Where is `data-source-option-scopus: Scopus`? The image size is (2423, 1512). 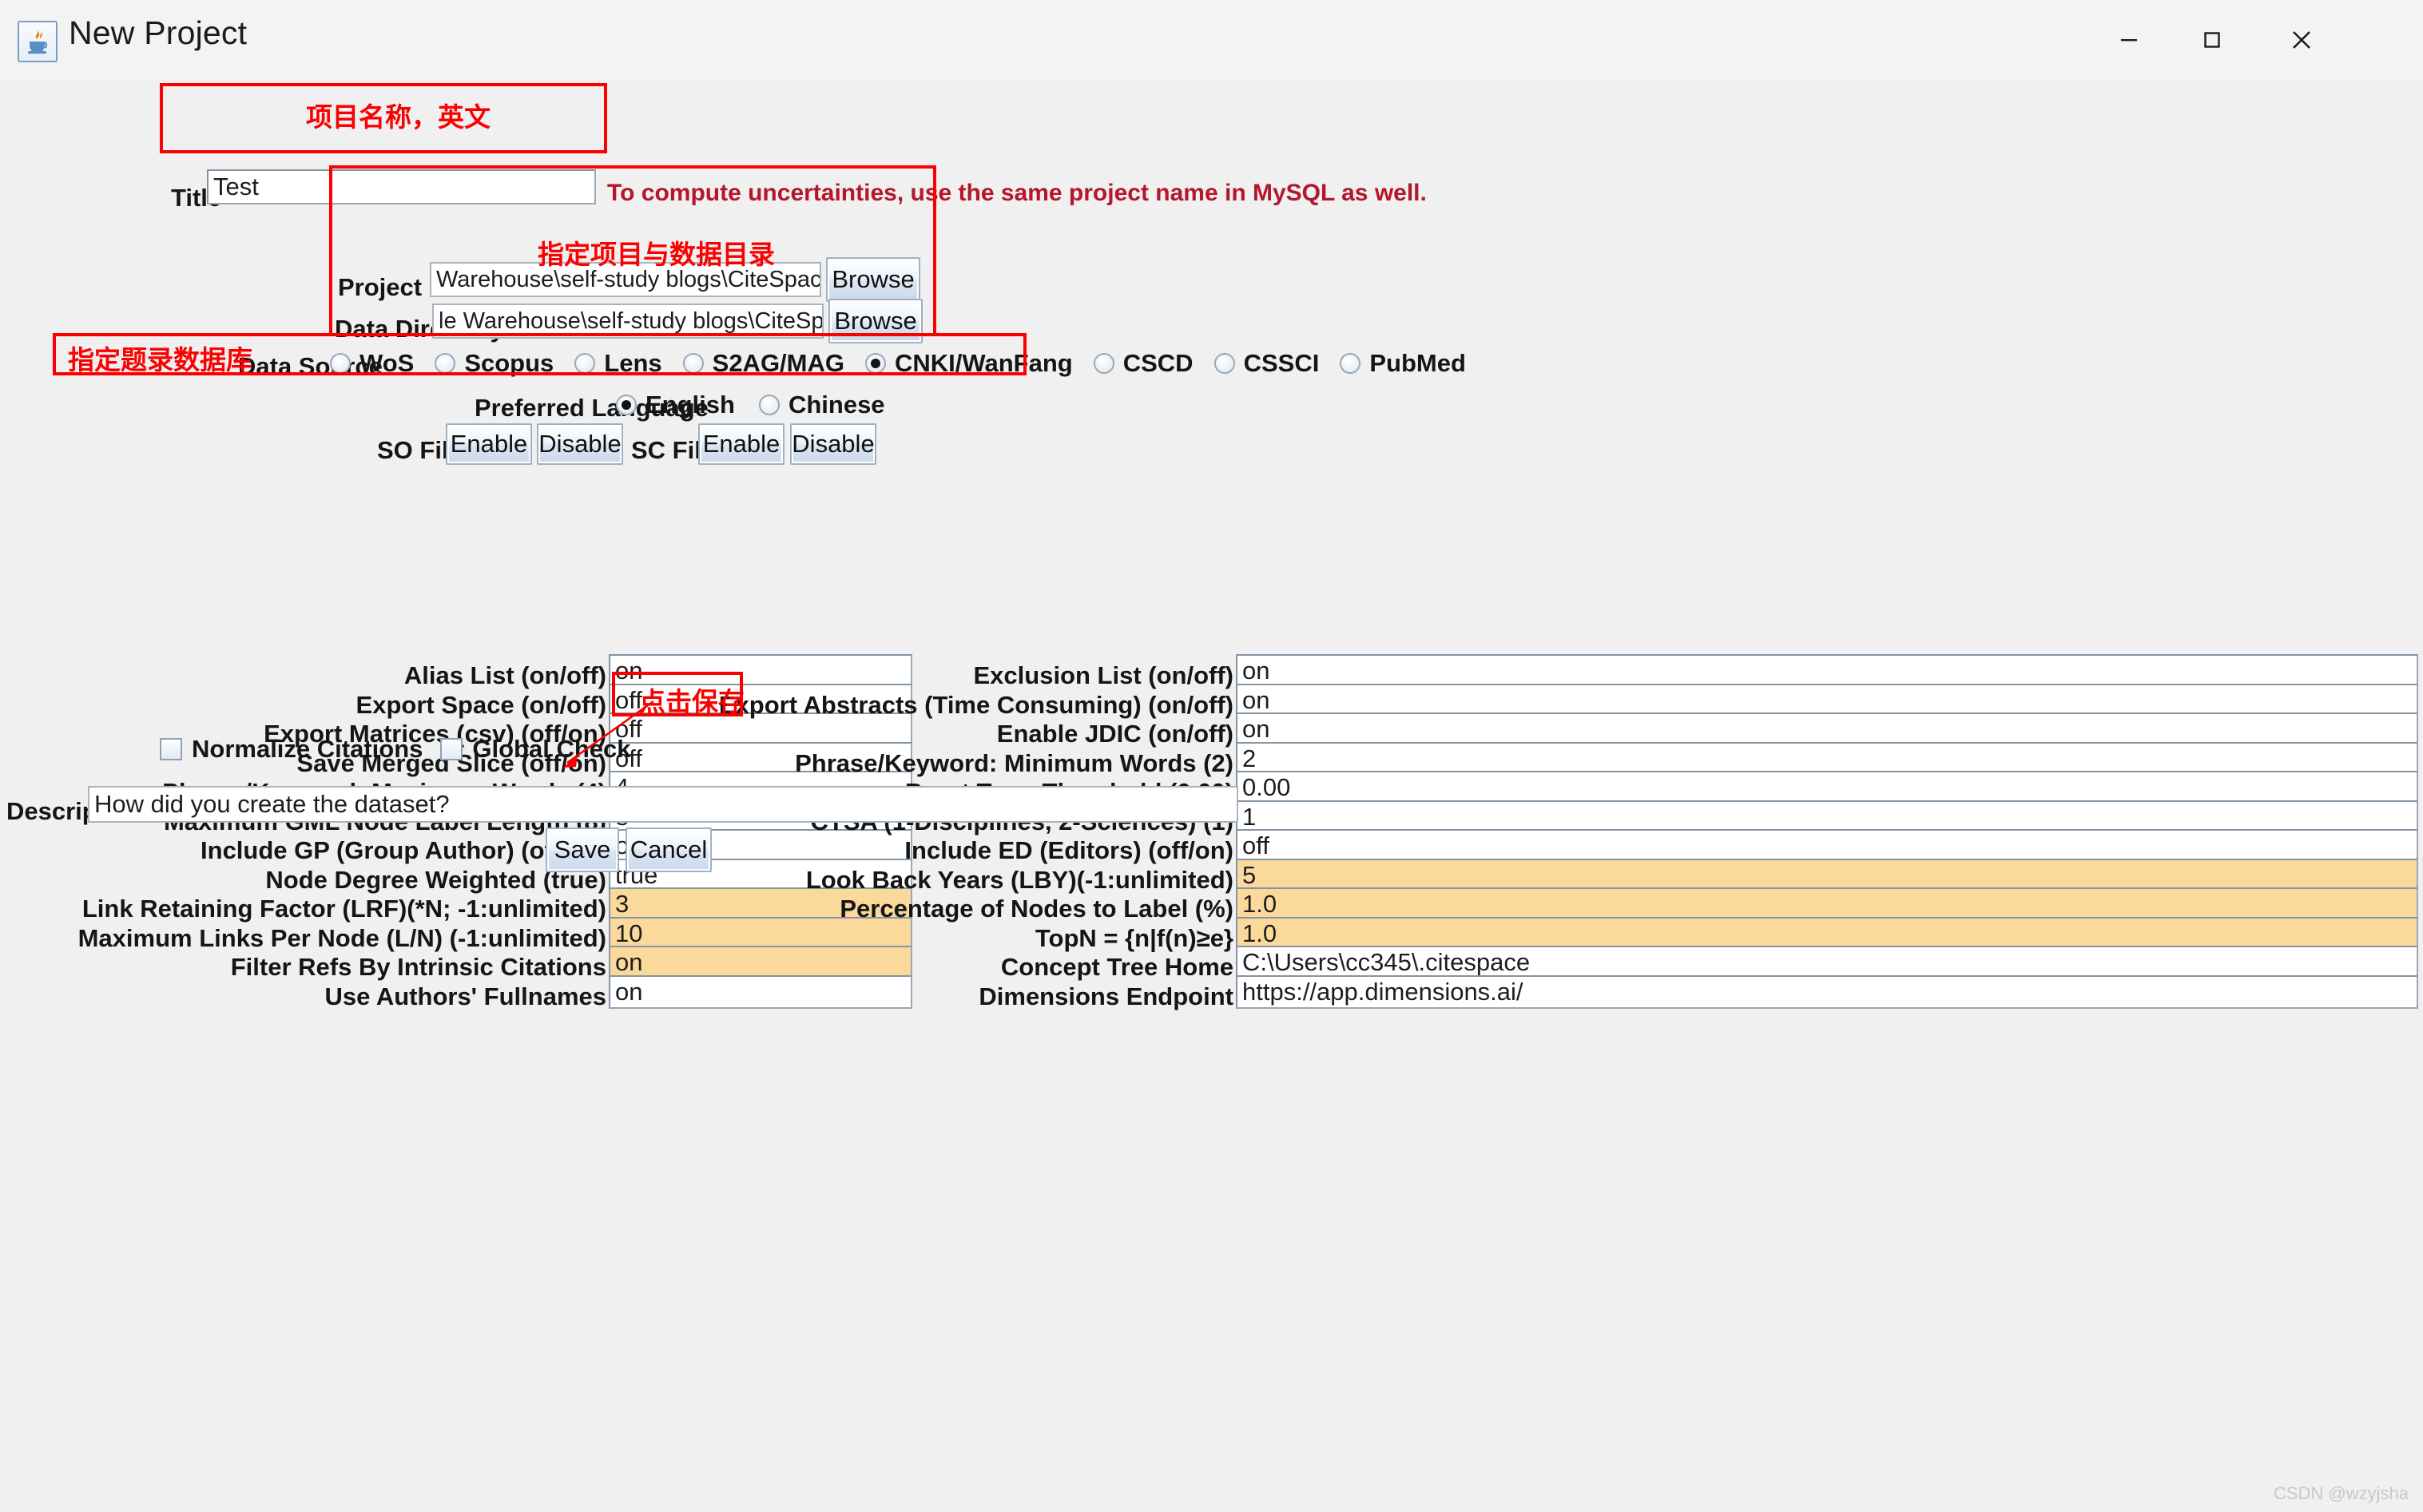 data-source-option-scopus: Scopus is located at coordinates (494, 363).